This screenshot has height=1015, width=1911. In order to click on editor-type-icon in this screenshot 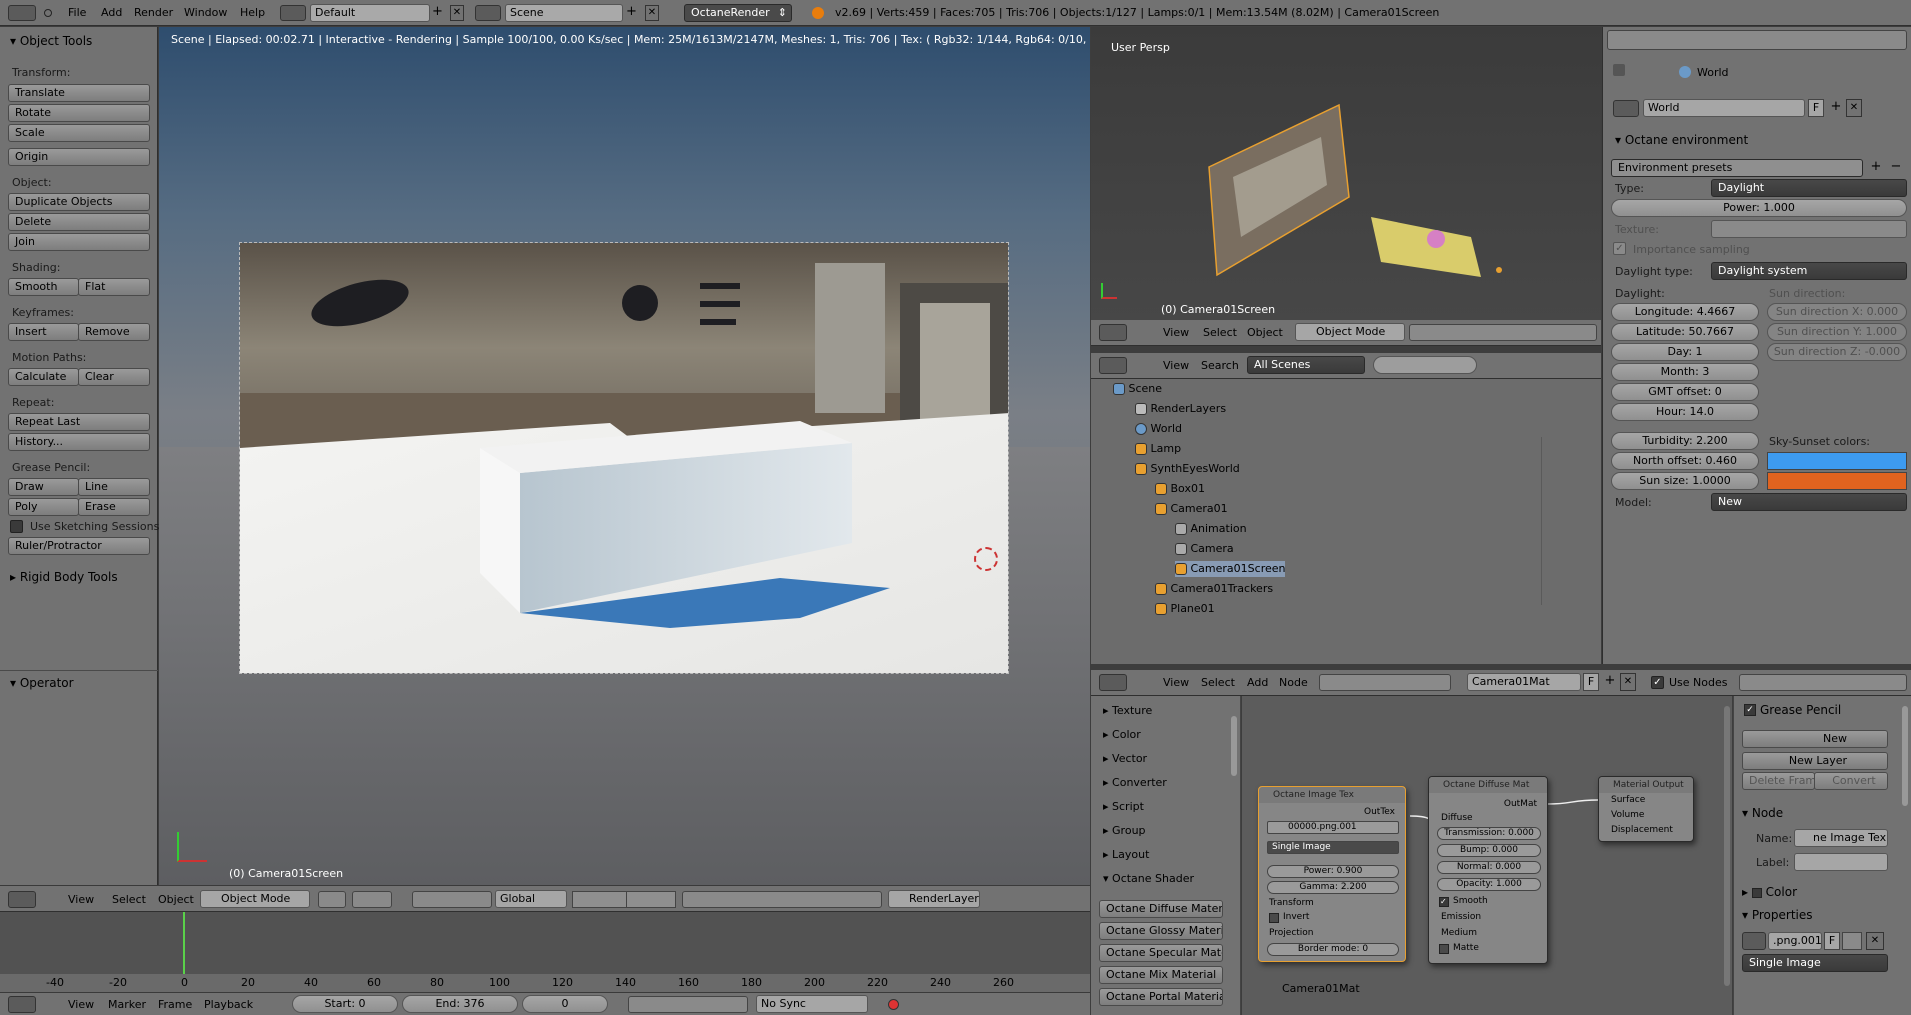, I will do `click(22, 899)`.